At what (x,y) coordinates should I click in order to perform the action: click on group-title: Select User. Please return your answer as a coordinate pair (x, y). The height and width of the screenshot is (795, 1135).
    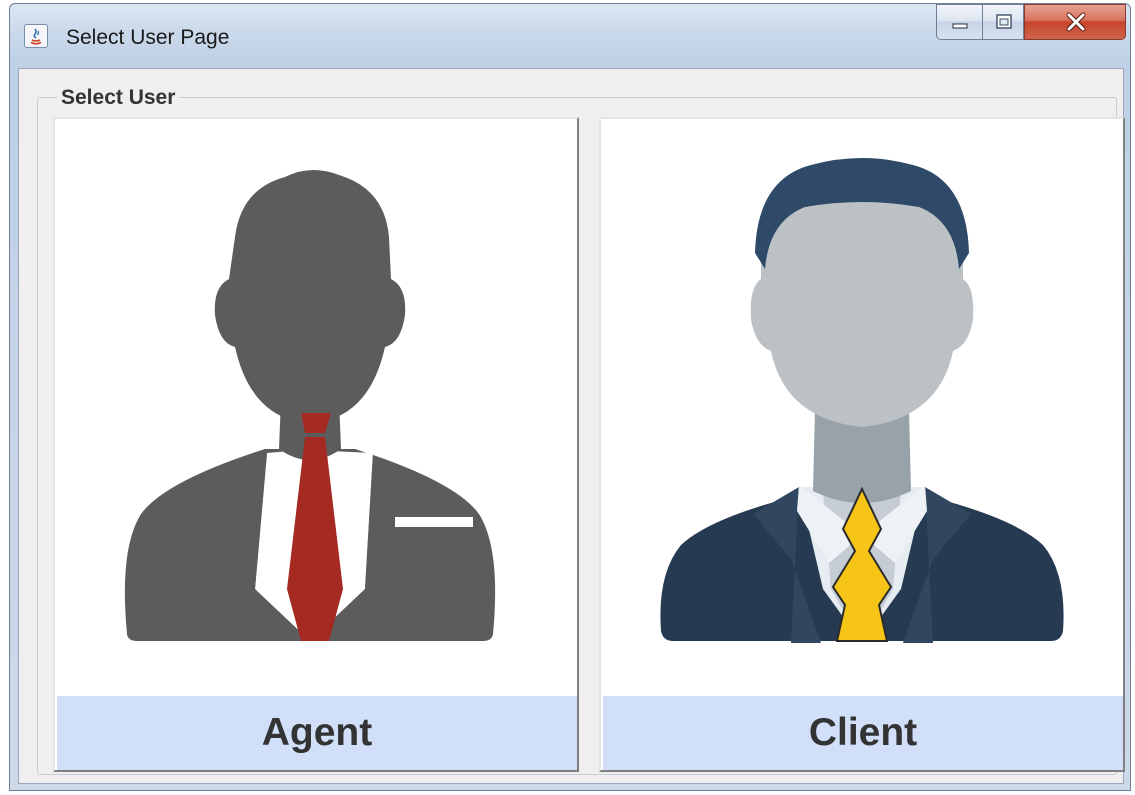
    Looking at the image, I should click on (118, 98).